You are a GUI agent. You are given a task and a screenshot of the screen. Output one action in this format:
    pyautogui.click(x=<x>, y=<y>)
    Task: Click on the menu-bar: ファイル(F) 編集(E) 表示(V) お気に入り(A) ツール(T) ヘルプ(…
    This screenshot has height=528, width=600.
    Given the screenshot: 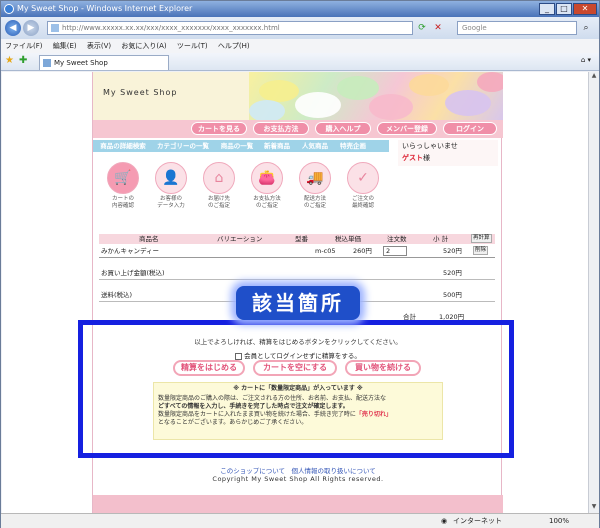 What is the action you would take?
    pyautogui.click(x=300, y=46)
    